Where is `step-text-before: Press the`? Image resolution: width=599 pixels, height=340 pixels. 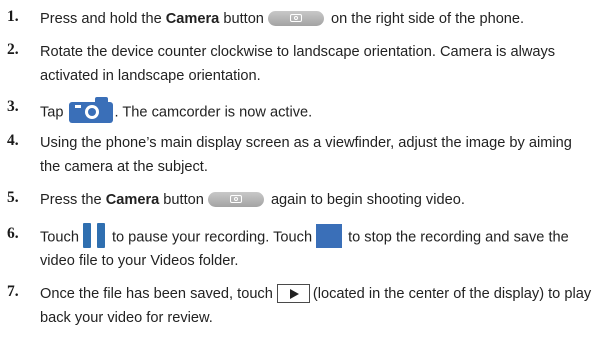 step-text-before: Press the is located at coordinates (73, 200).